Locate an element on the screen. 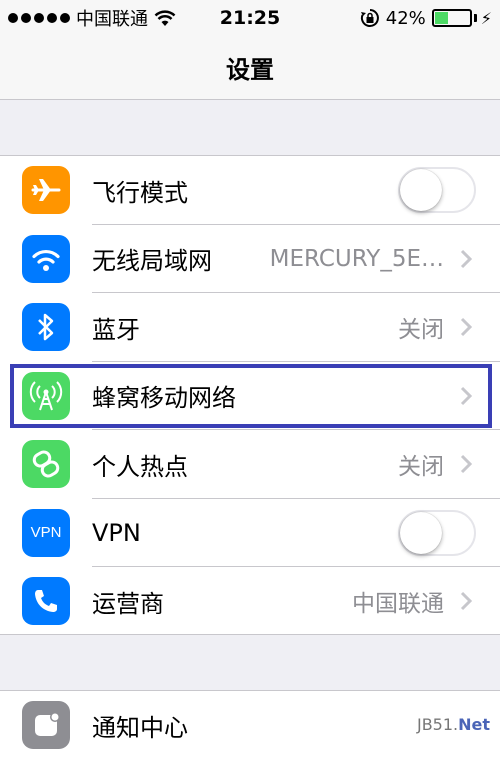 Image resolution: width=500 pixels, height=760 pixels. hotspot-link-icon is located at coordinates (46, 464).